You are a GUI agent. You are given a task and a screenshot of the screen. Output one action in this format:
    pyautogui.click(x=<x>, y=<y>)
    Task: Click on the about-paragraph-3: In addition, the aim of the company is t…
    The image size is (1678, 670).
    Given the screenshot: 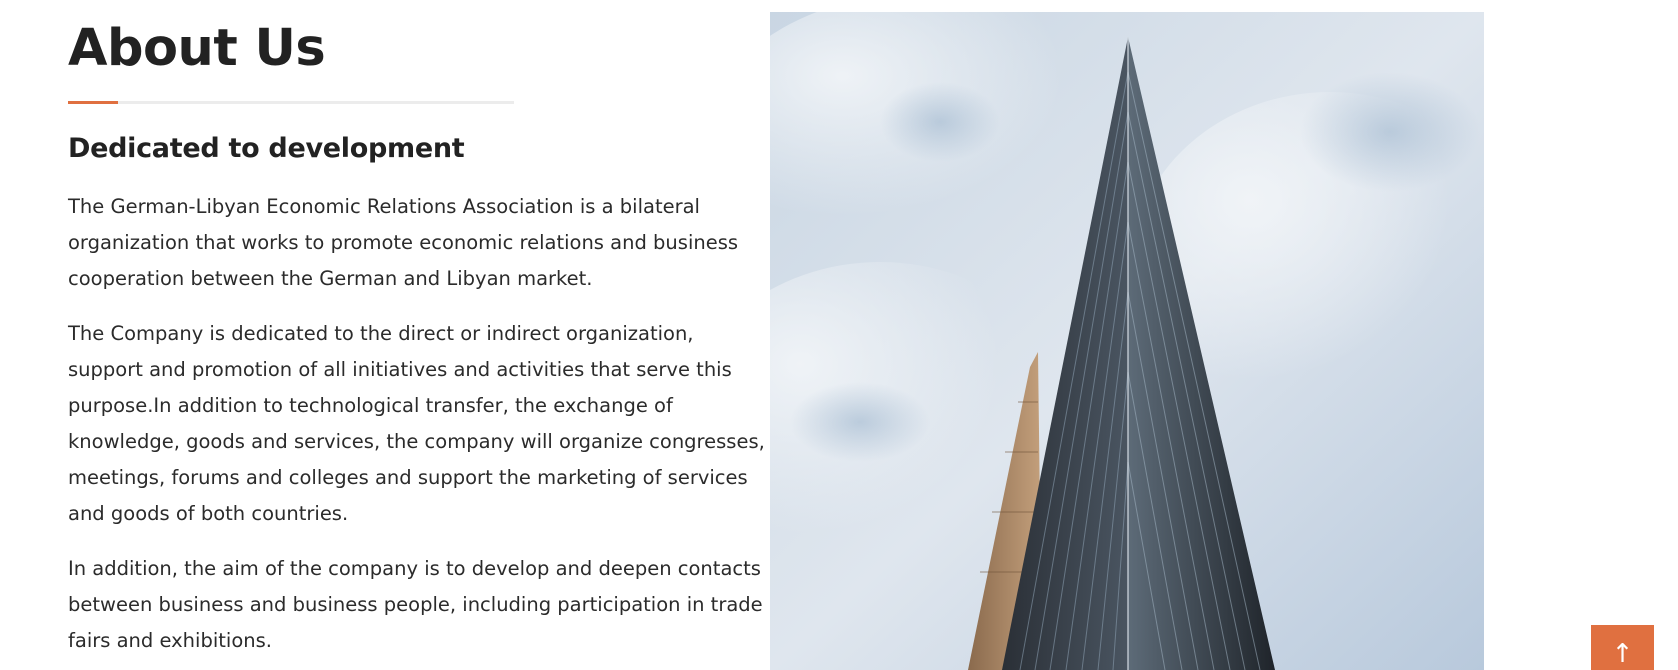 What is the action you would take?
    pyautogui.click(x=415, y=604)
    